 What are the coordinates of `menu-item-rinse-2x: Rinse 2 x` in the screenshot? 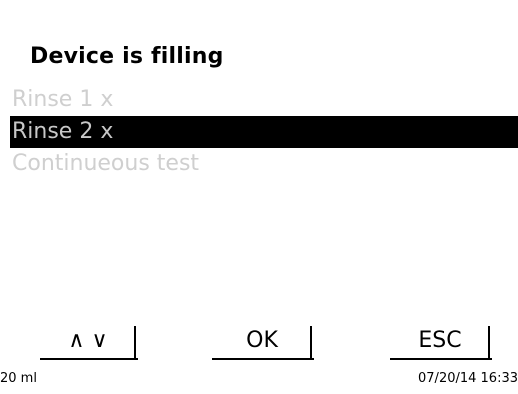 It's located at (264, 132).